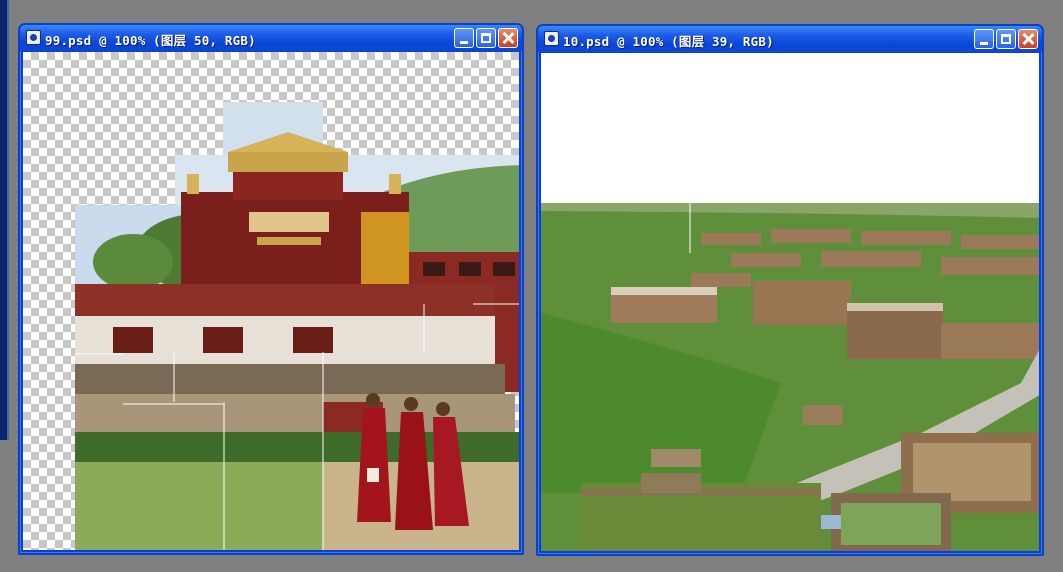  I want to click on title-bar: 10.psd @ 100% (图层 39, RGB), so click(790, 39).